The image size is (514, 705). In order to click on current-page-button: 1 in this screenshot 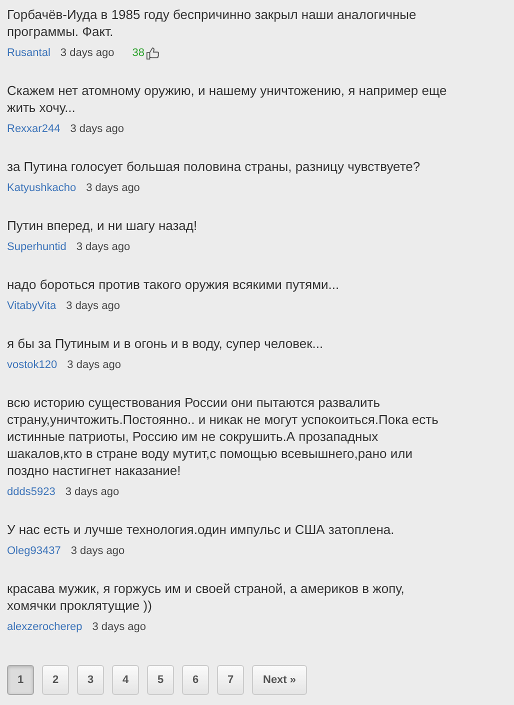, I will do `click(20, 680)`.